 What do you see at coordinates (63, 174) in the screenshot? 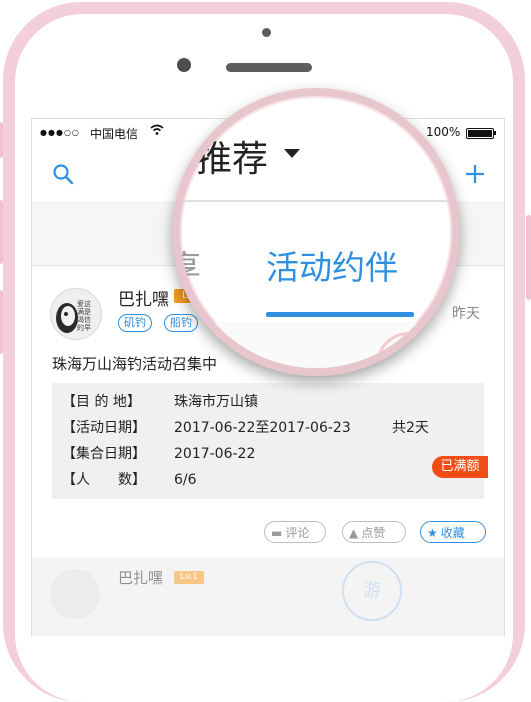
I see `search-icon` at bounding box center [63, 174].